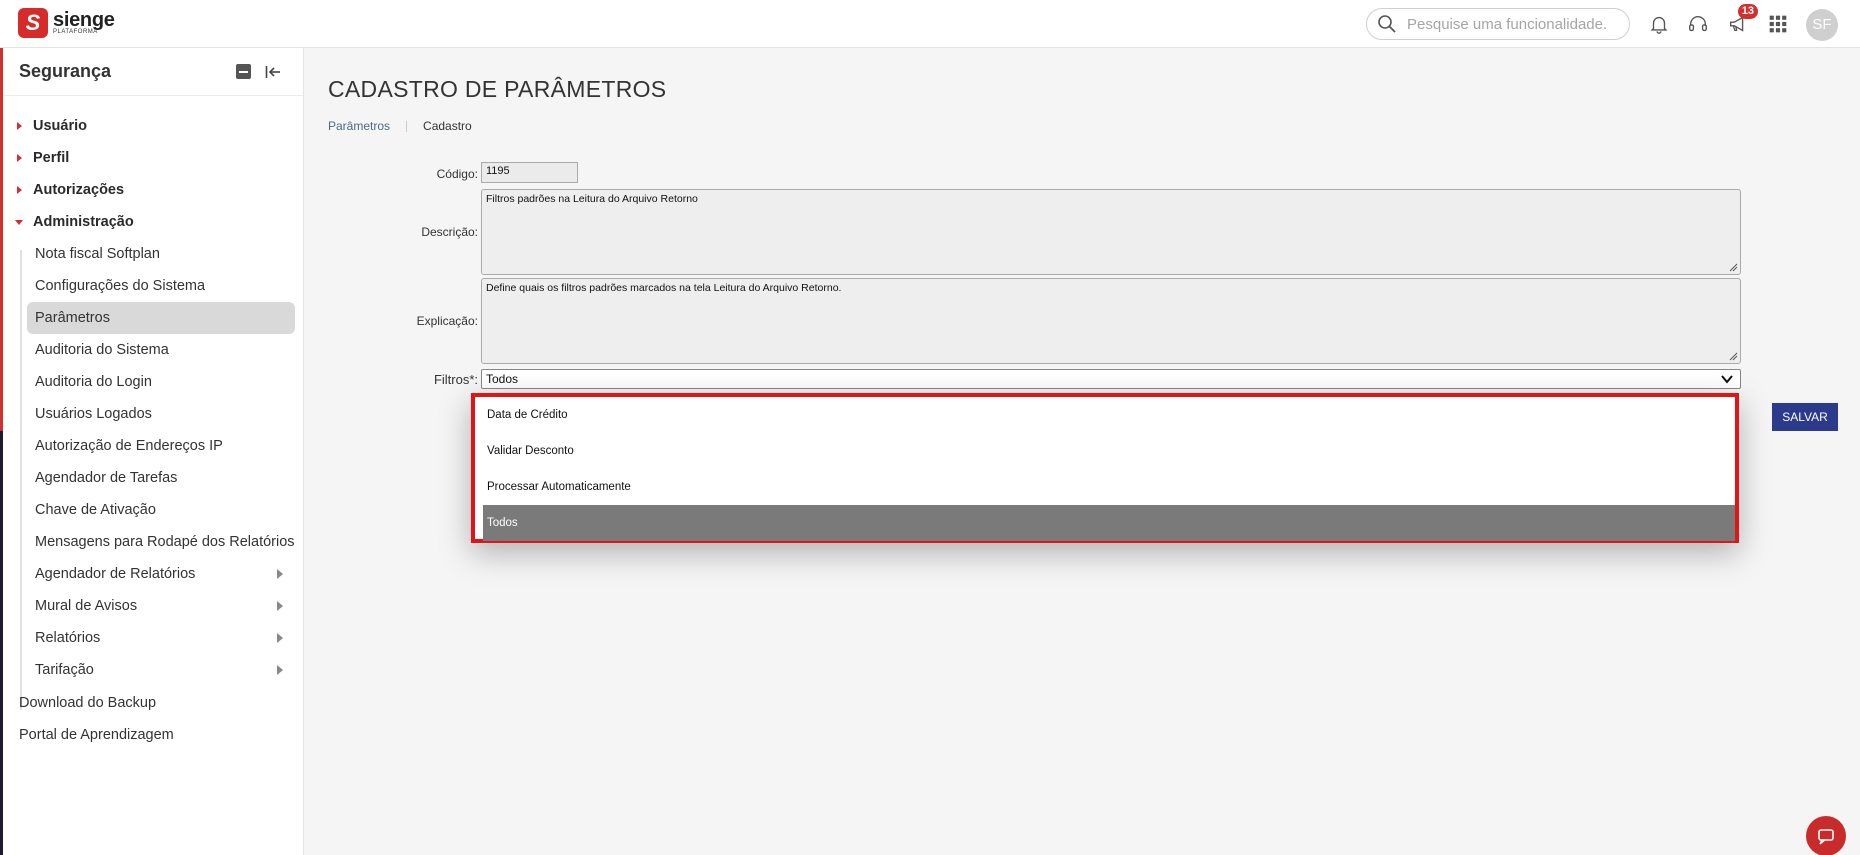  Describe the element at coordinates (449, 232) in the screenshot. I see `descricao-label: Descrição:` at that location.